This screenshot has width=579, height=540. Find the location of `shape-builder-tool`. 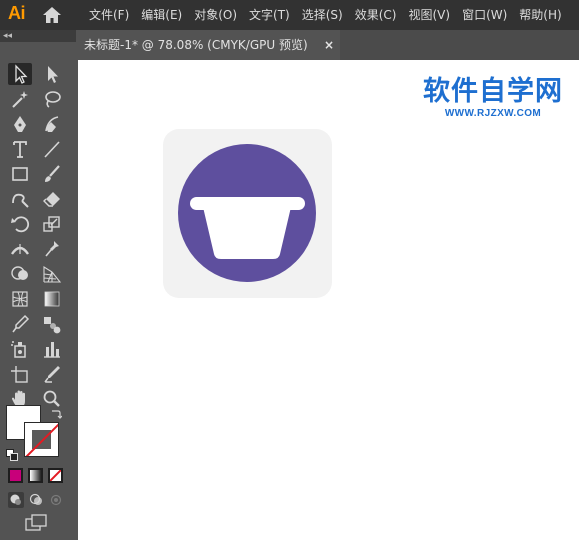

shape-builder-tool is located at coordinates (20, 274).